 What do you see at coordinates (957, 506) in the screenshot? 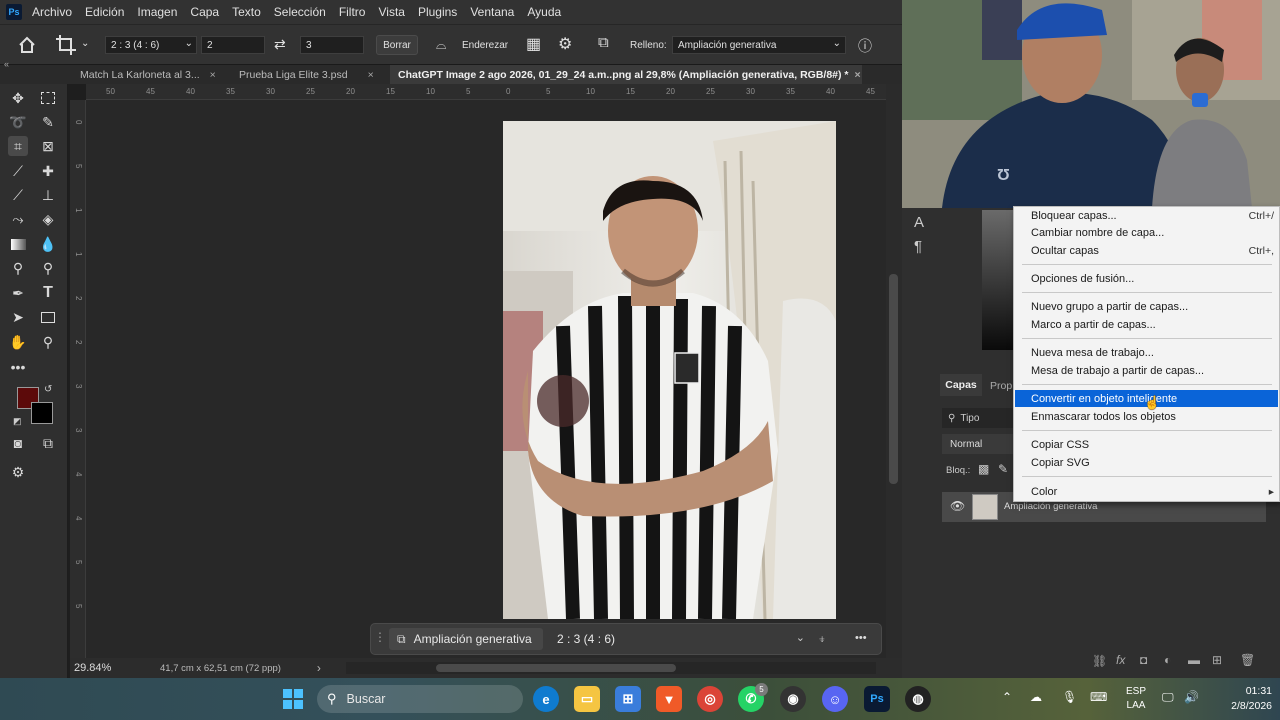
I see `eye-icon: 👁` at bounding box center [957, 506].